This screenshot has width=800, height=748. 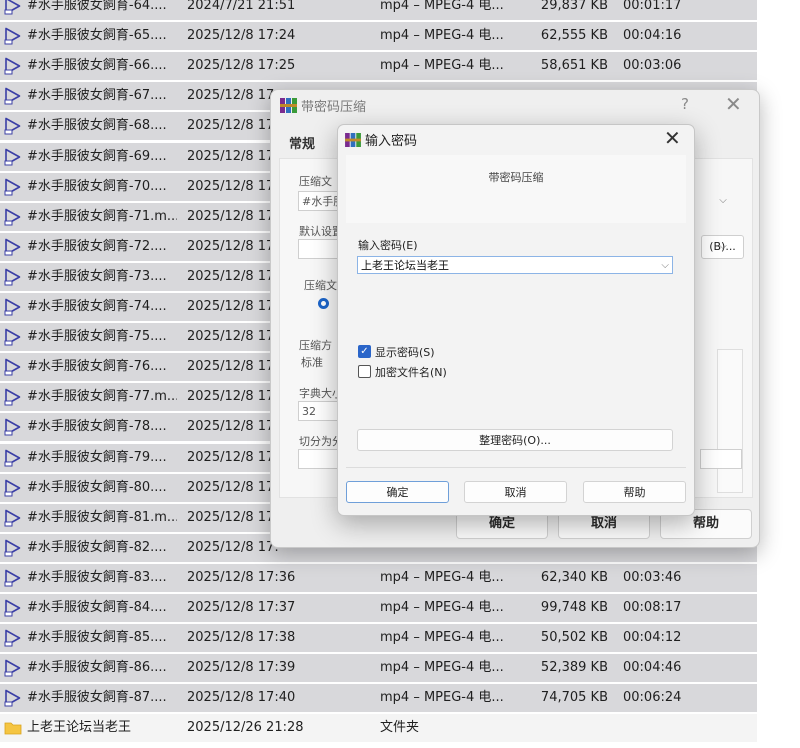 What do you see at coordinates (652, 668) in the screenshot?
I see `file-duration: 00:04:46` at bounding box center [652, 668].